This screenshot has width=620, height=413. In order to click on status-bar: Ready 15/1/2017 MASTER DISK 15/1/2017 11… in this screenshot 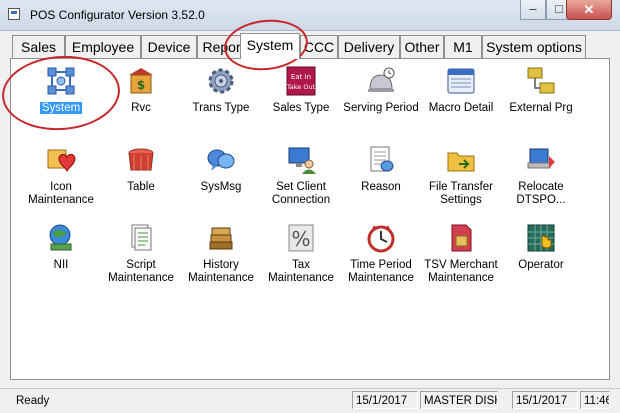, I will do `click(310, 400)`.